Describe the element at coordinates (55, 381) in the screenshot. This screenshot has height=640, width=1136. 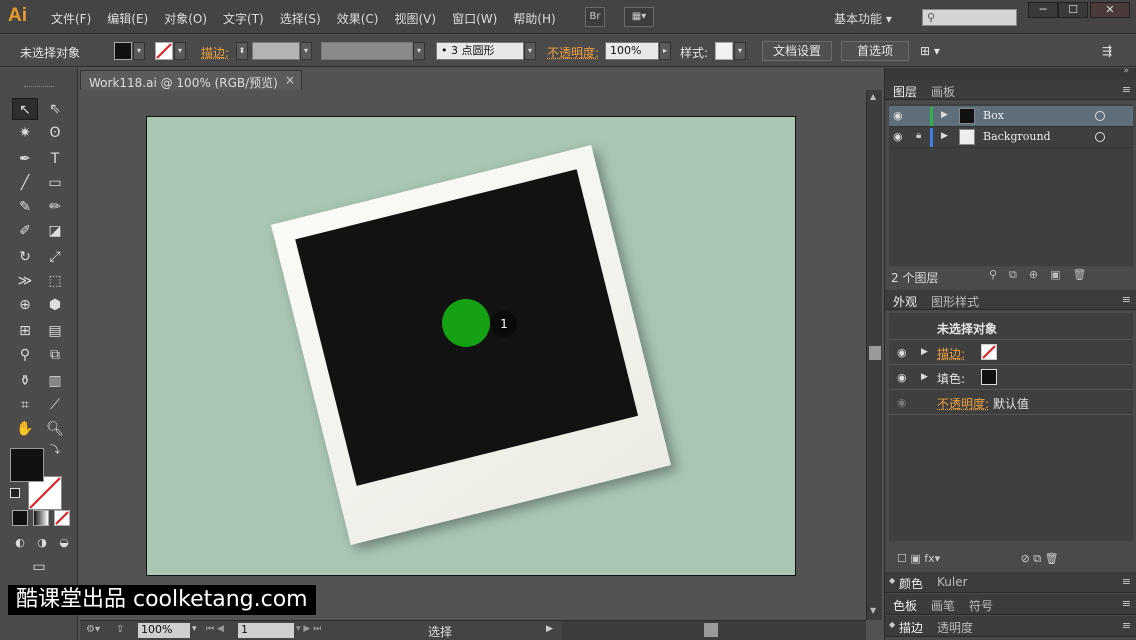
I see `column-graph-tool-icon: ▥` at that location.